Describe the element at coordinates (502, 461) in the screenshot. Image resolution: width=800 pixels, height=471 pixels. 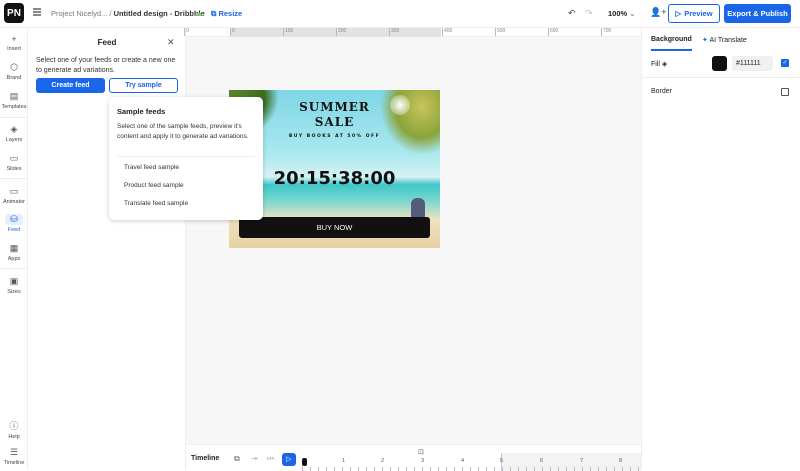
I see `timeline-mark: 5` at that location.